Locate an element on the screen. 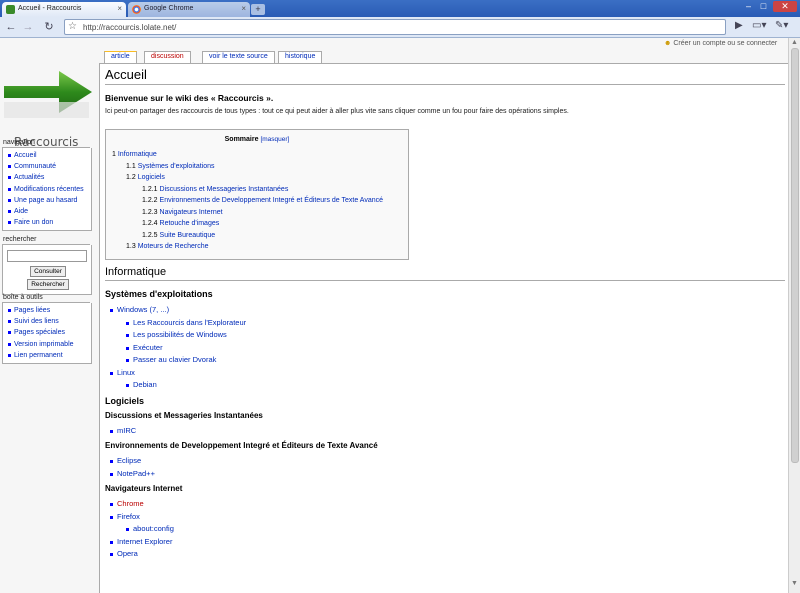  tab-title: Accueil - Raccourcis is located at coordinates (50, 8).